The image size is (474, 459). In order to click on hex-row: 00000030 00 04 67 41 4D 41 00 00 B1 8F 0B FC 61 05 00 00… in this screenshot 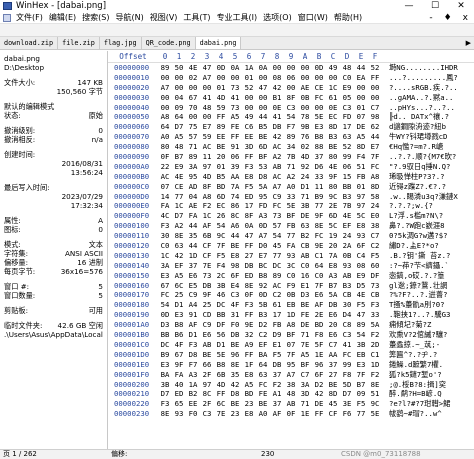, I will do `click(291, 98)`.